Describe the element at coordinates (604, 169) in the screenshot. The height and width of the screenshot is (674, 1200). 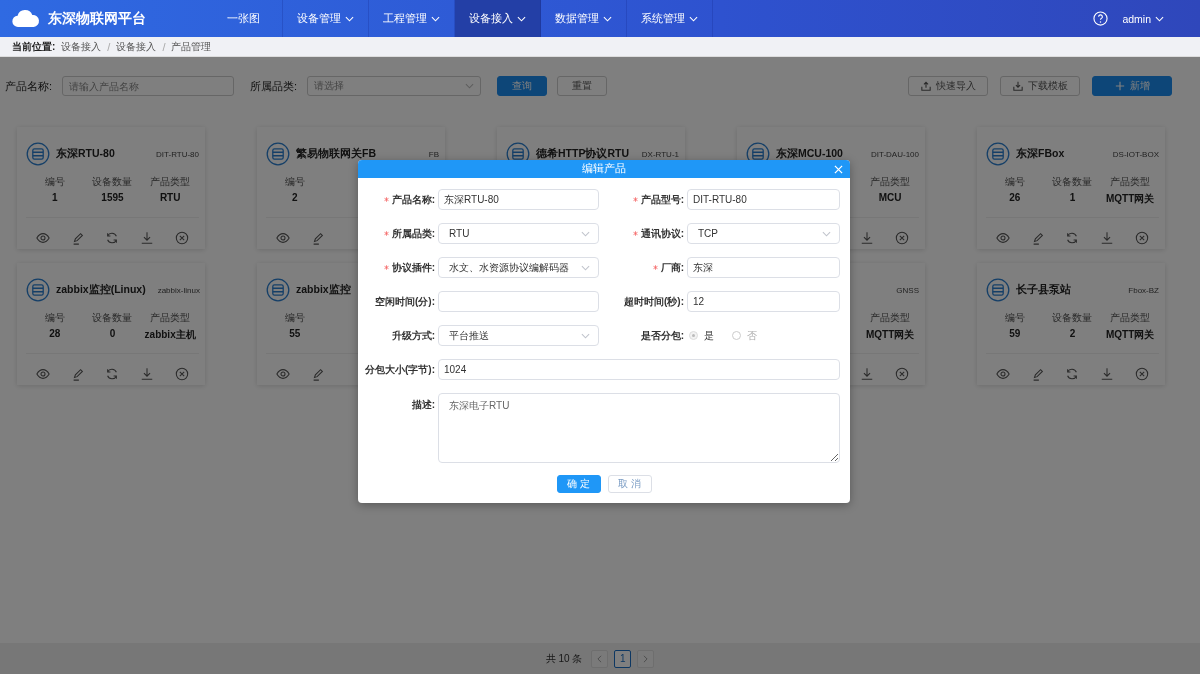
I see `dialog-title: 编辑产品` at that location.